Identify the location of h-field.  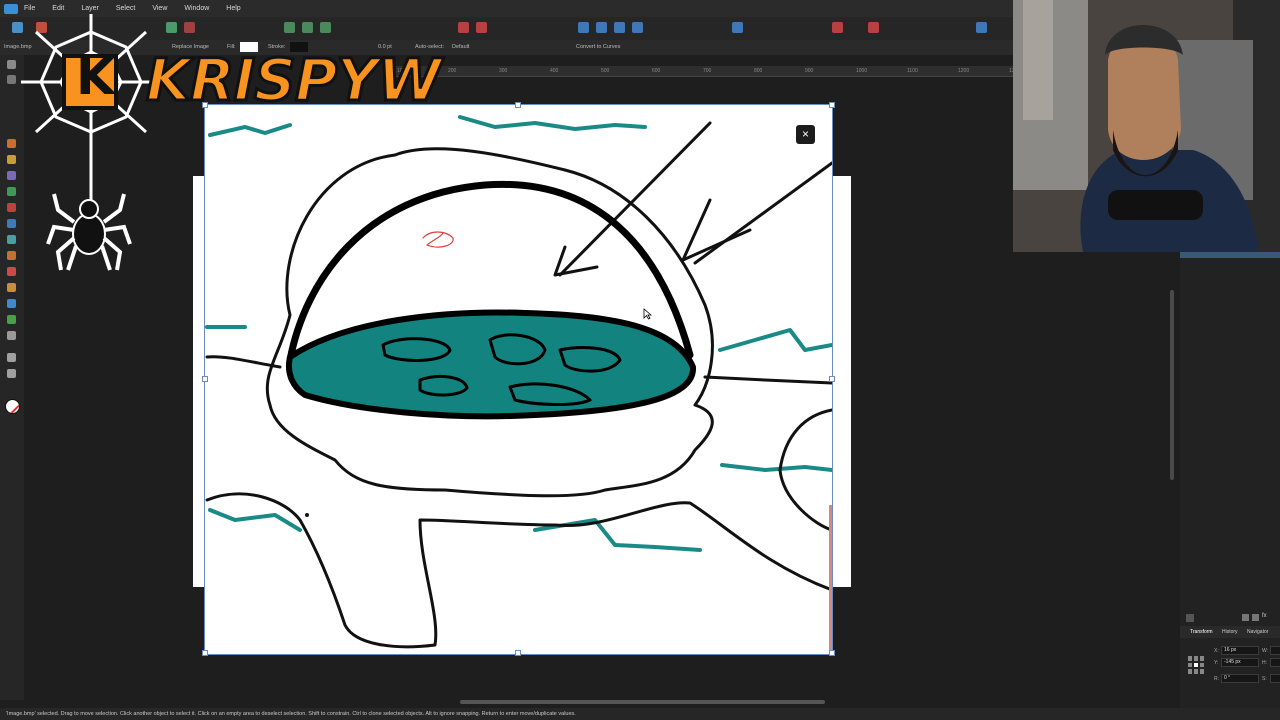
(1275, 662).